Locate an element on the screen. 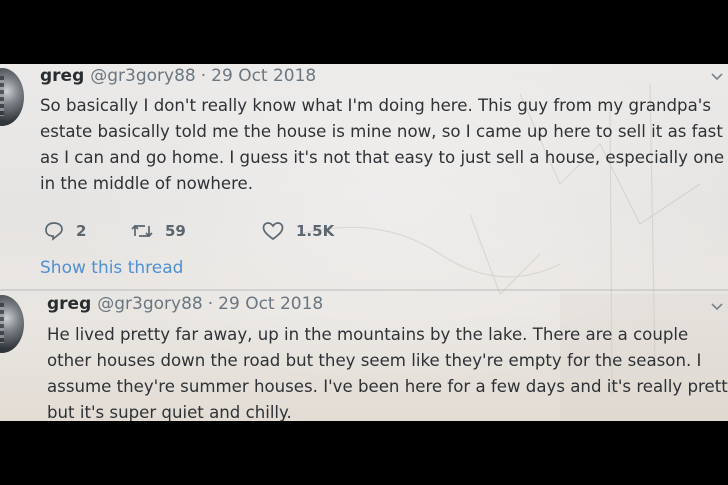  reply-button: 2 is located at coordinates (65, 231).